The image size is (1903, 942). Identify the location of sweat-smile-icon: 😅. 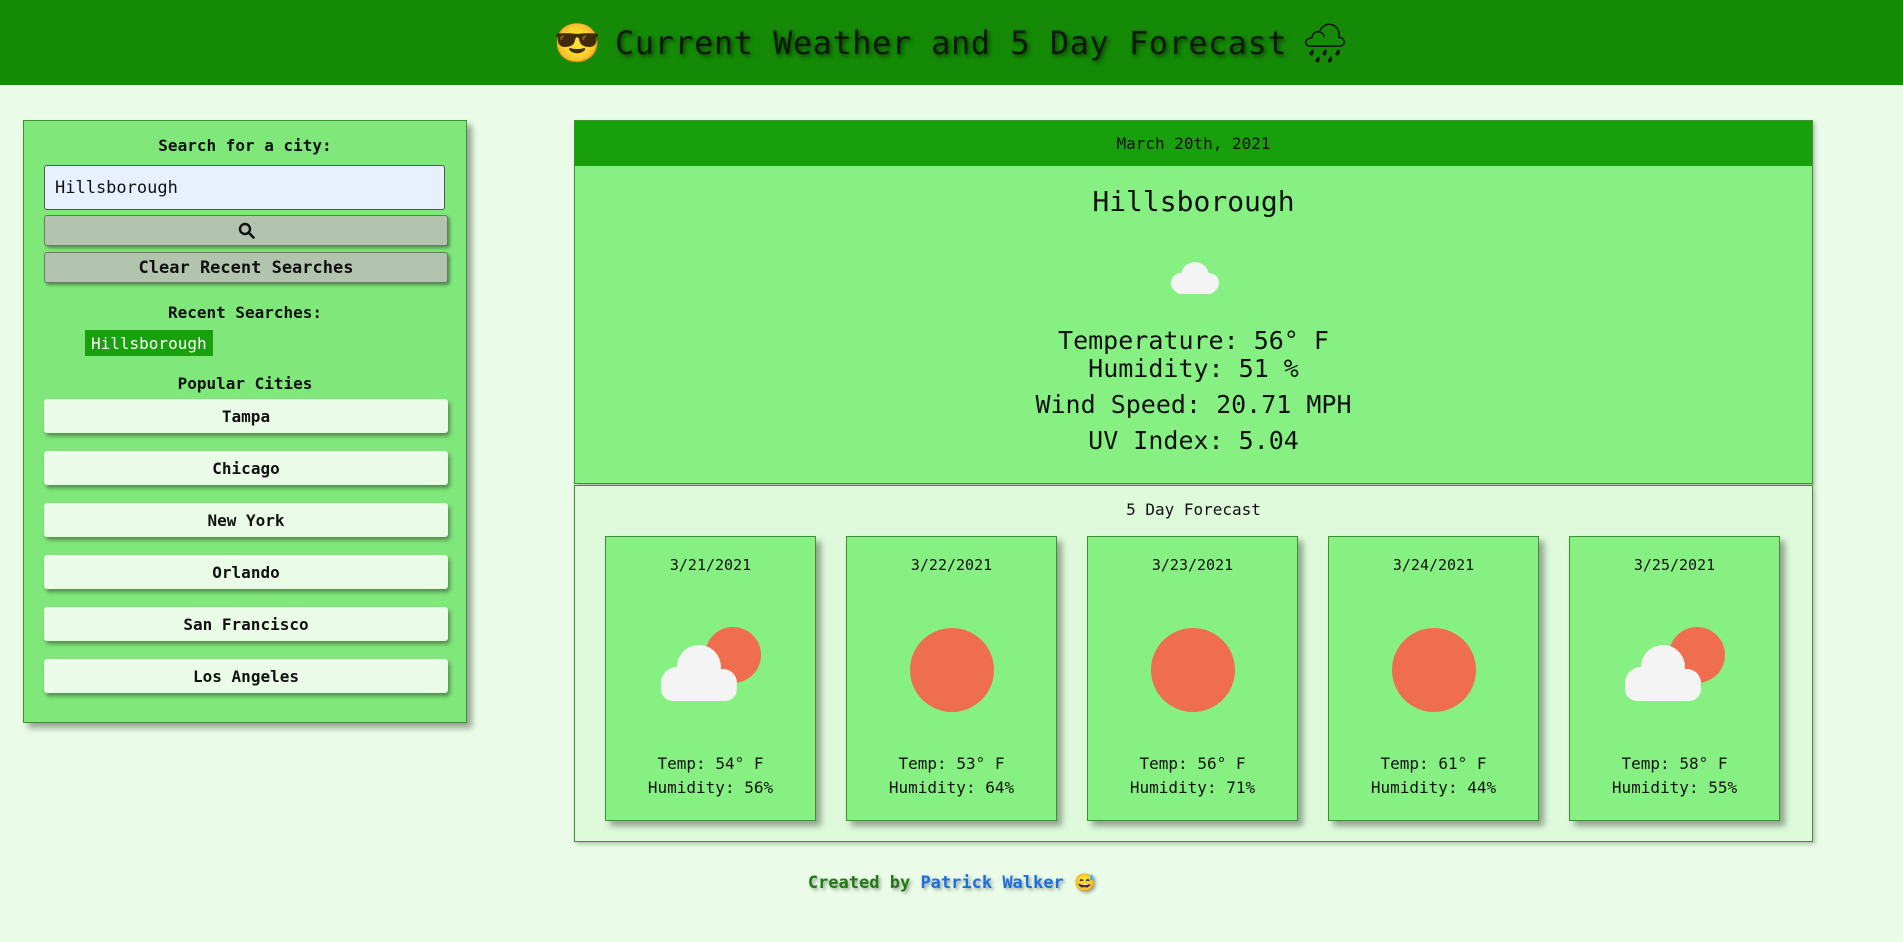
(1084, 883).